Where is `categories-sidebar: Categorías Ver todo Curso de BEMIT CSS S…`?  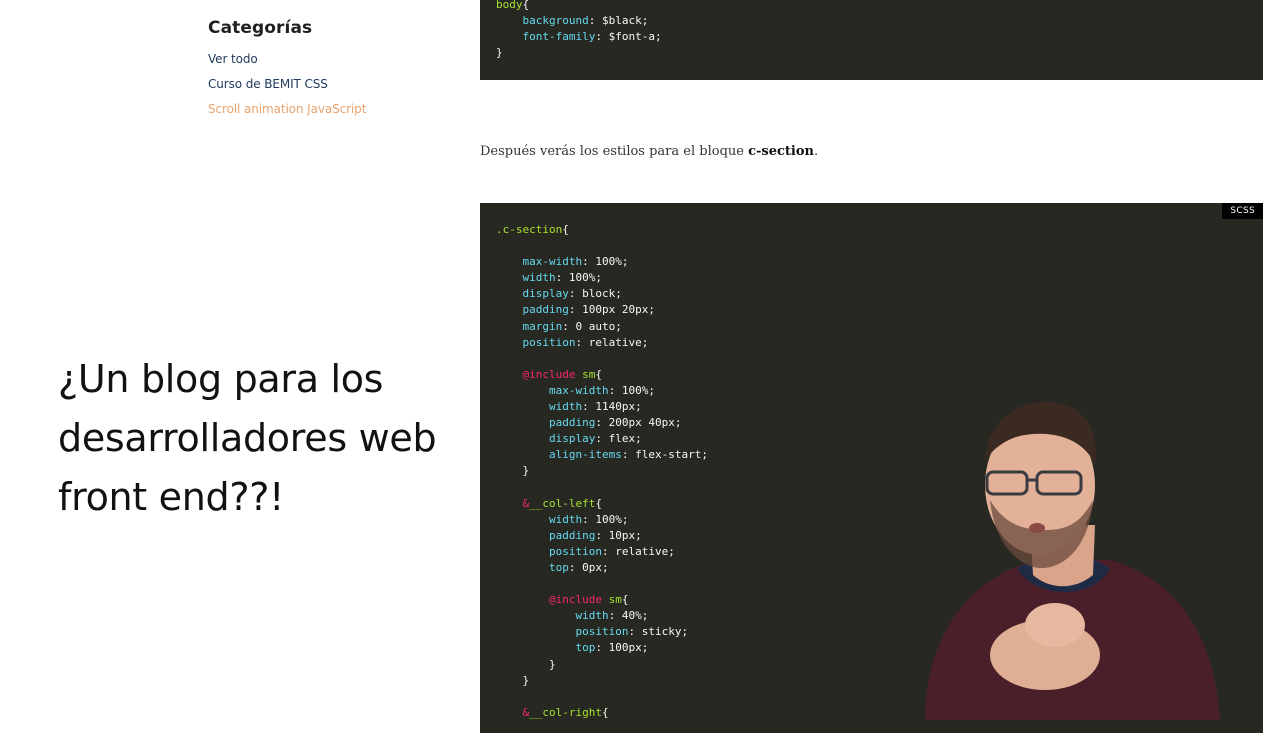
categories-sidebar: Categorías Ver todo Curso de BEMIT CSS S… is located at coordinates (328, 72).